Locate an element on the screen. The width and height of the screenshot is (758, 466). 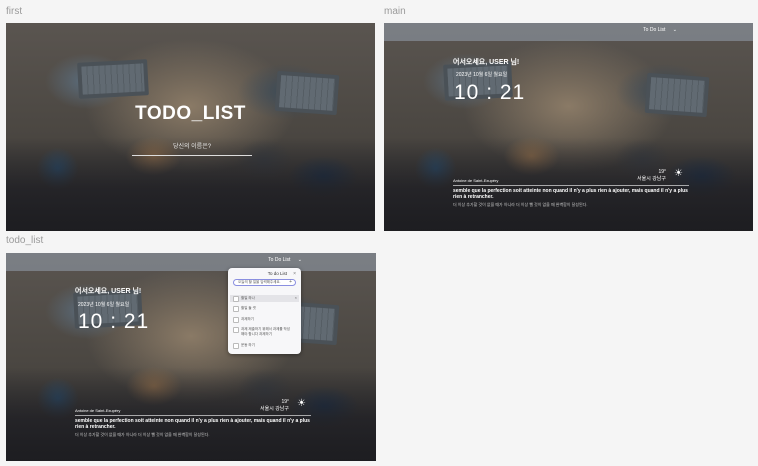
todo-item-text: 운동 하기 is located at coordinates (248, 345).